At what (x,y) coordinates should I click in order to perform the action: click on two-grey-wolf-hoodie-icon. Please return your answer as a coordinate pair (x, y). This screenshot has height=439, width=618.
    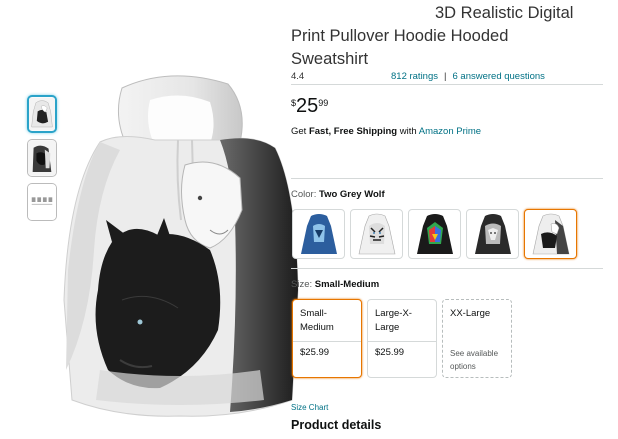
    Looking at the image, I should click on (550, 234).